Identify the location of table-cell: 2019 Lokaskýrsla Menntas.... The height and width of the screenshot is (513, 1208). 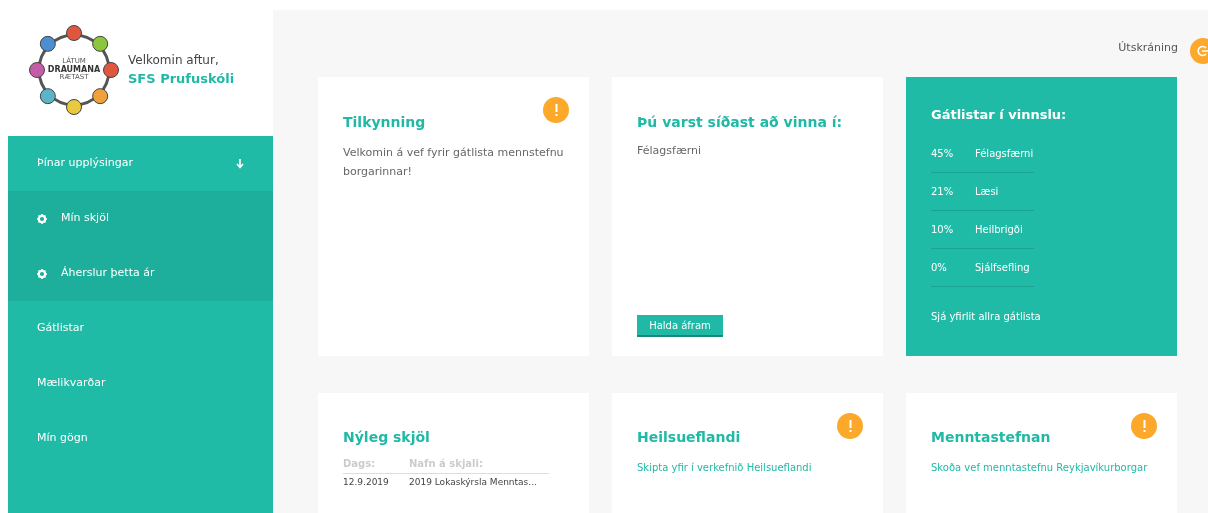
(473, 483).